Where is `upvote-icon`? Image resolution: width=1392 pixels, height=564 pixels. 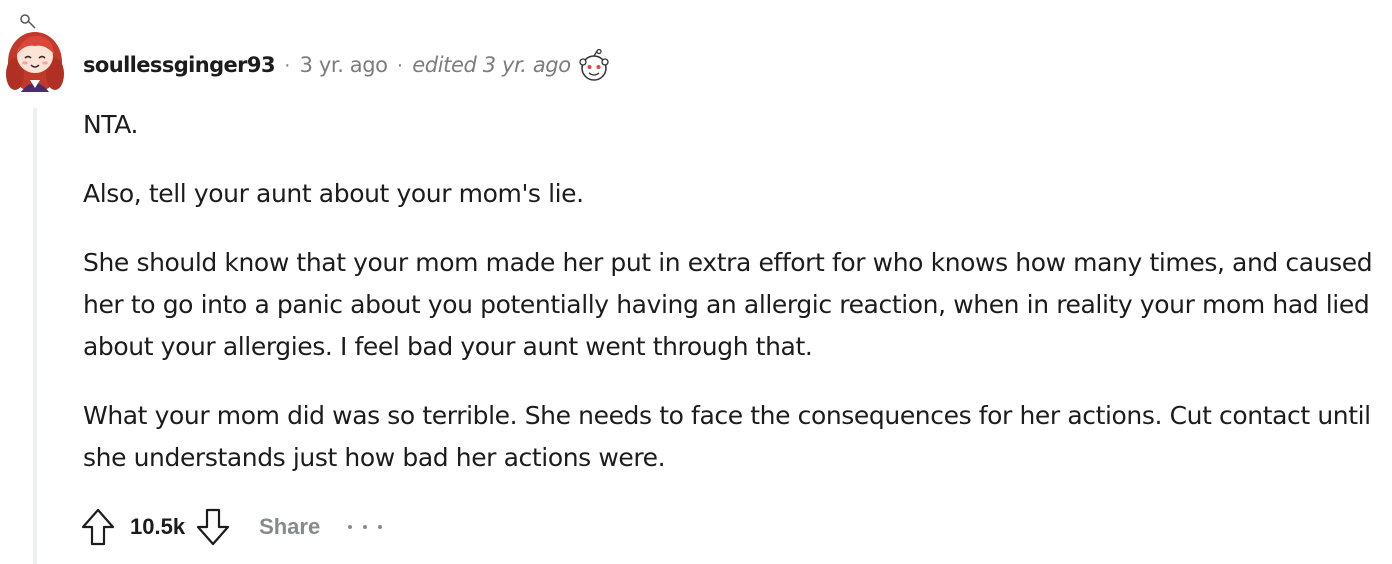
upvote-icon is located at coordinates (98, 527).